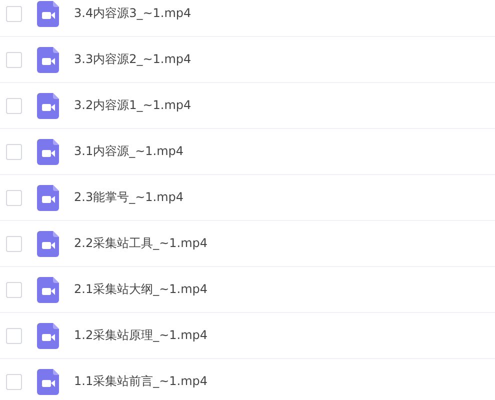 The width and height of the screenshot is (495, 400). Describe the element at coordinates (141, 243) in the screenshot. I see `file-name: 2.2采集站工具_~1.mp4` at that location.